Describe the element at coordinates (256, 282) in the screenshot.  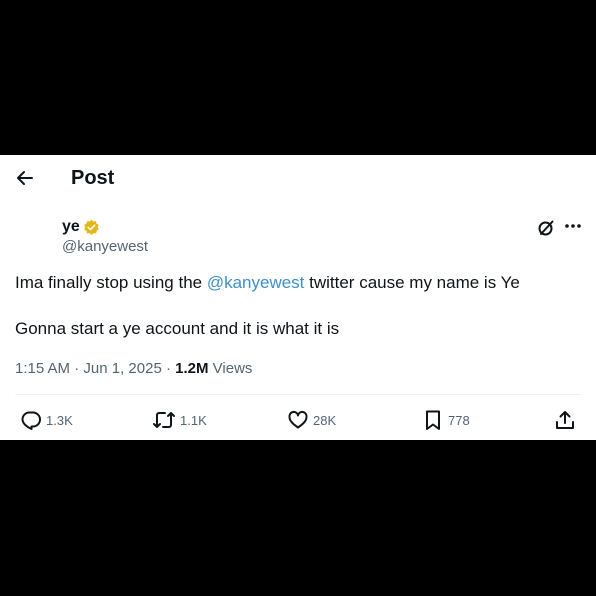
I see `mention-link: @kanyewest` at that location.